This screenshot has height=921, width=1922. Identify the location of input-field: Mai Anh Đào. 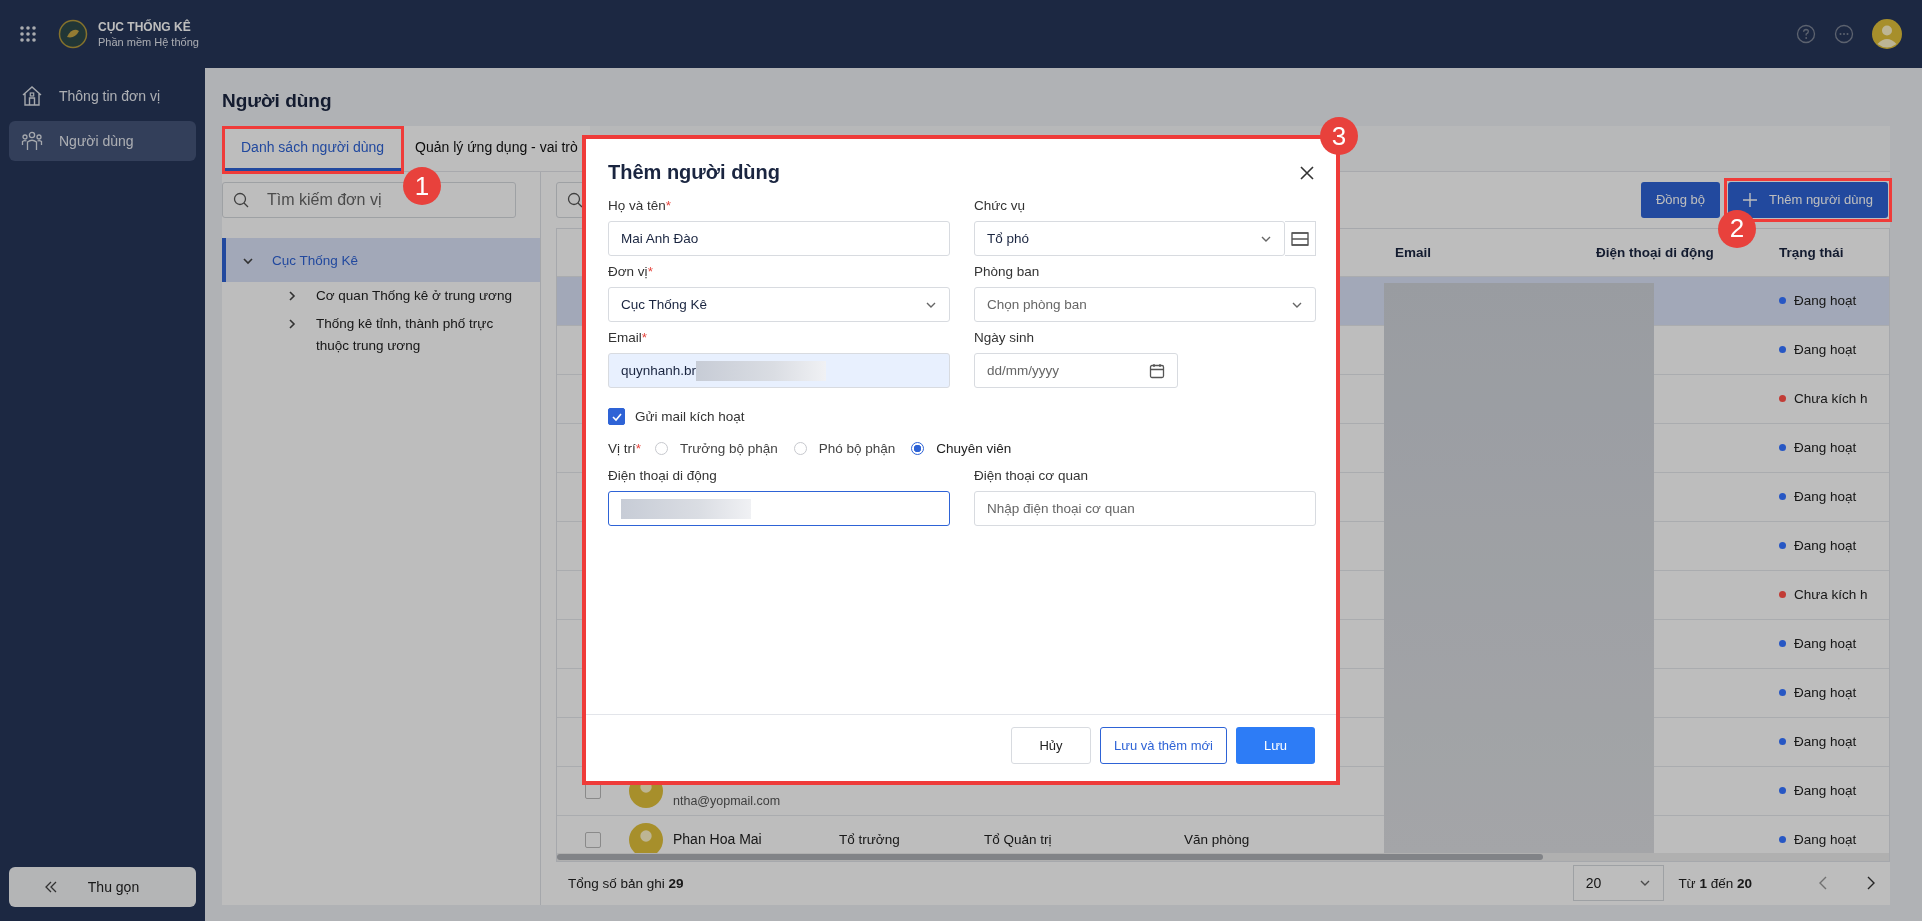
(779, 238).